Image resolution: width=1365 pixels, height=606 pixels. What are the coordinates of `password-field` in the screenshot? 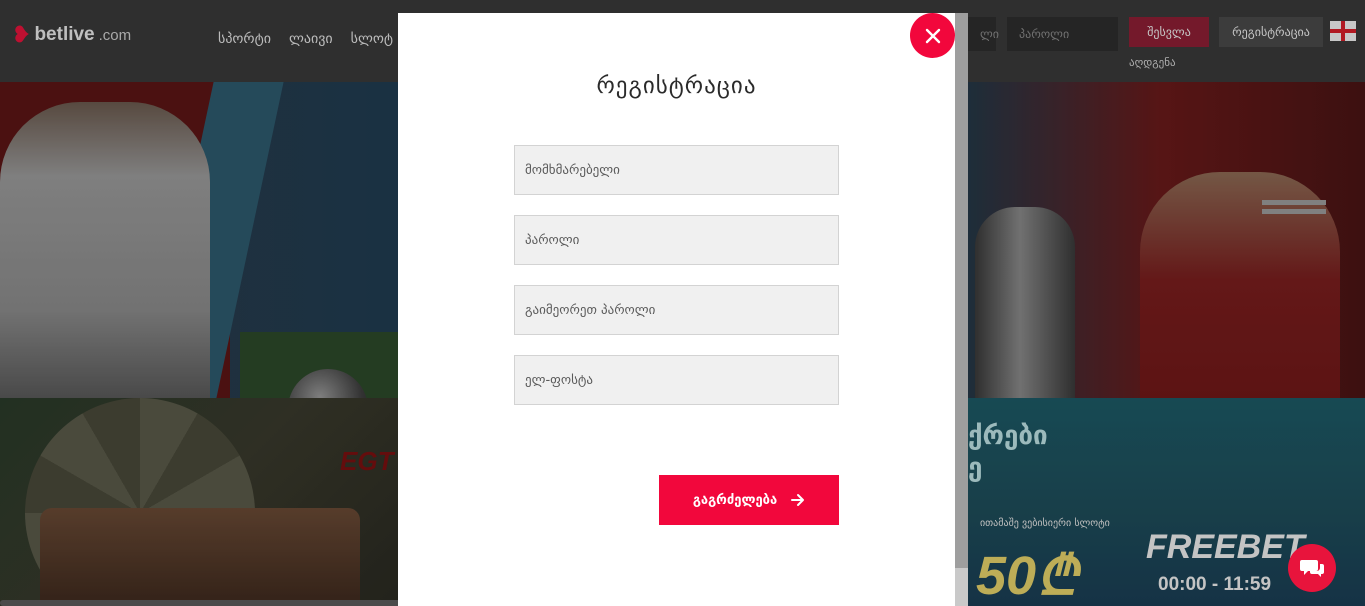 It's located at (676, 240).